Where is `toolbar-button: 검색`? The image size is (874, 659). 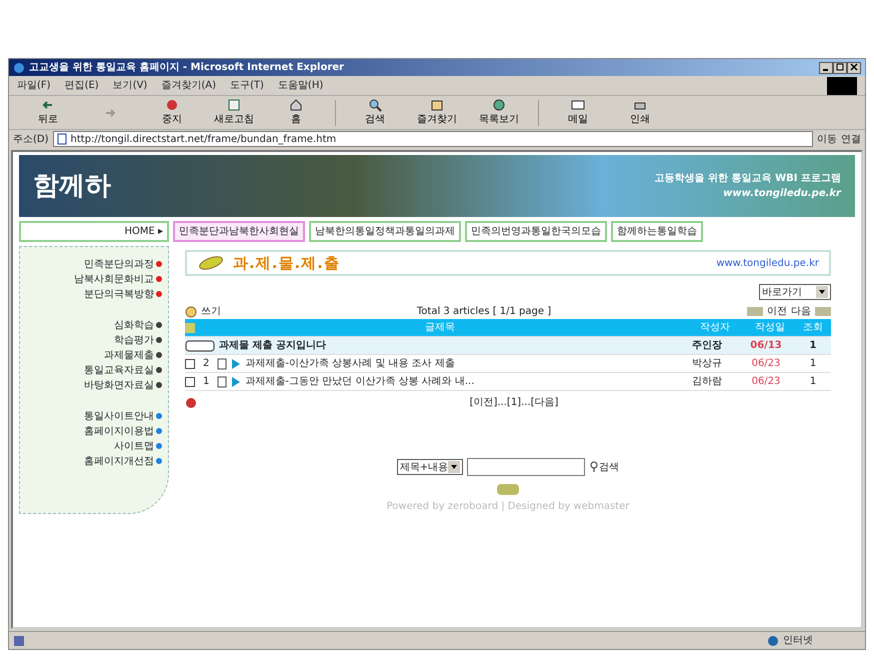 toolbar-button: 검색 is located at coordinates (375, 112).